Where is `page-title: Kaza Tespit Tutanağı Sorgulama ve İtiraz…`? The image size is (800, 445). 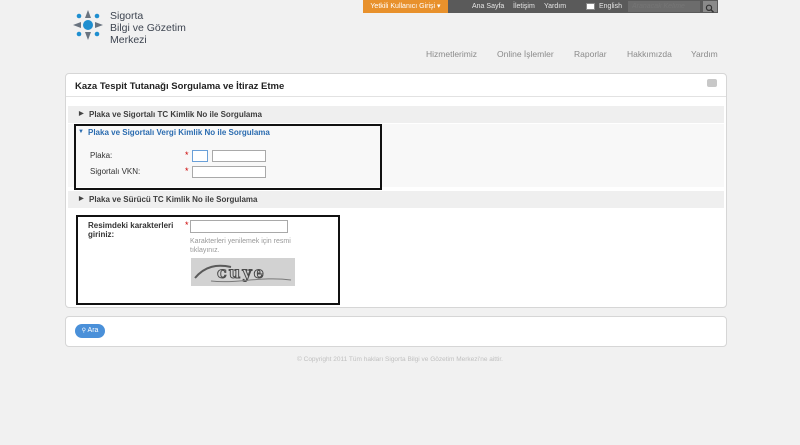 page-title: Kaza Tespit Tutanağı Sorgulama ve İtiraz… is located at coordinates (180, 86).